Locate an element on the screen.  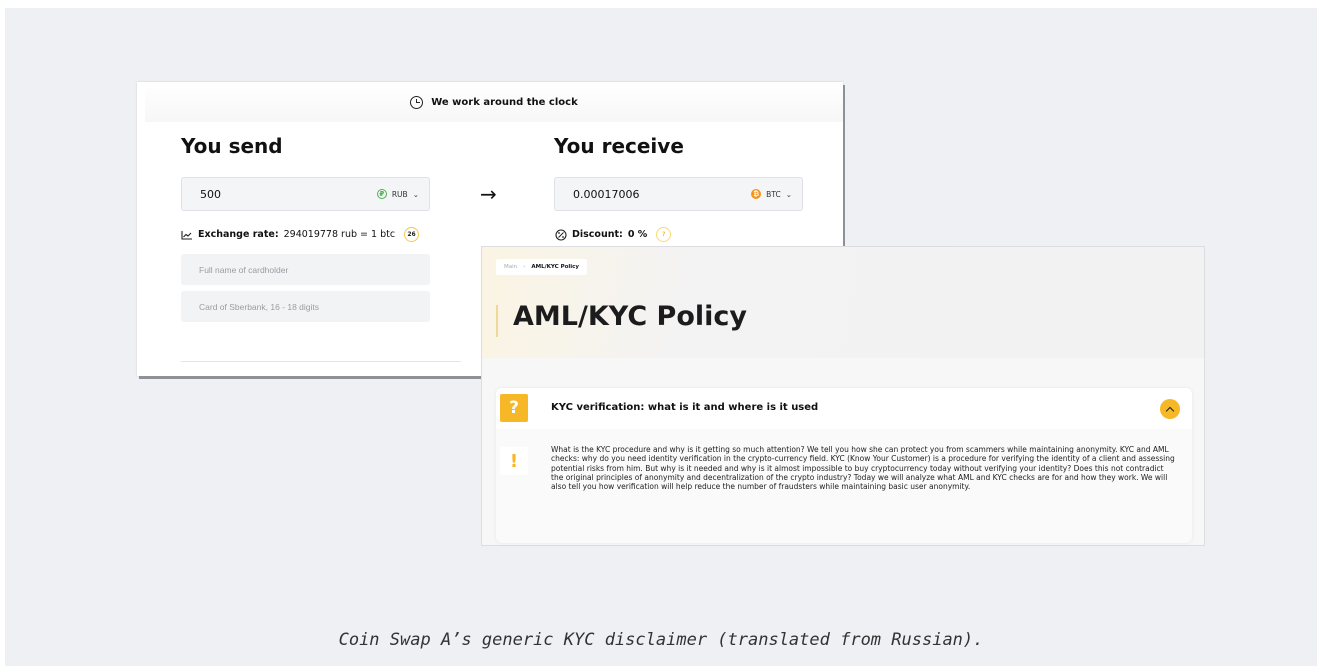
receive-currency-label: BTC is located at coordinates (773, 194).